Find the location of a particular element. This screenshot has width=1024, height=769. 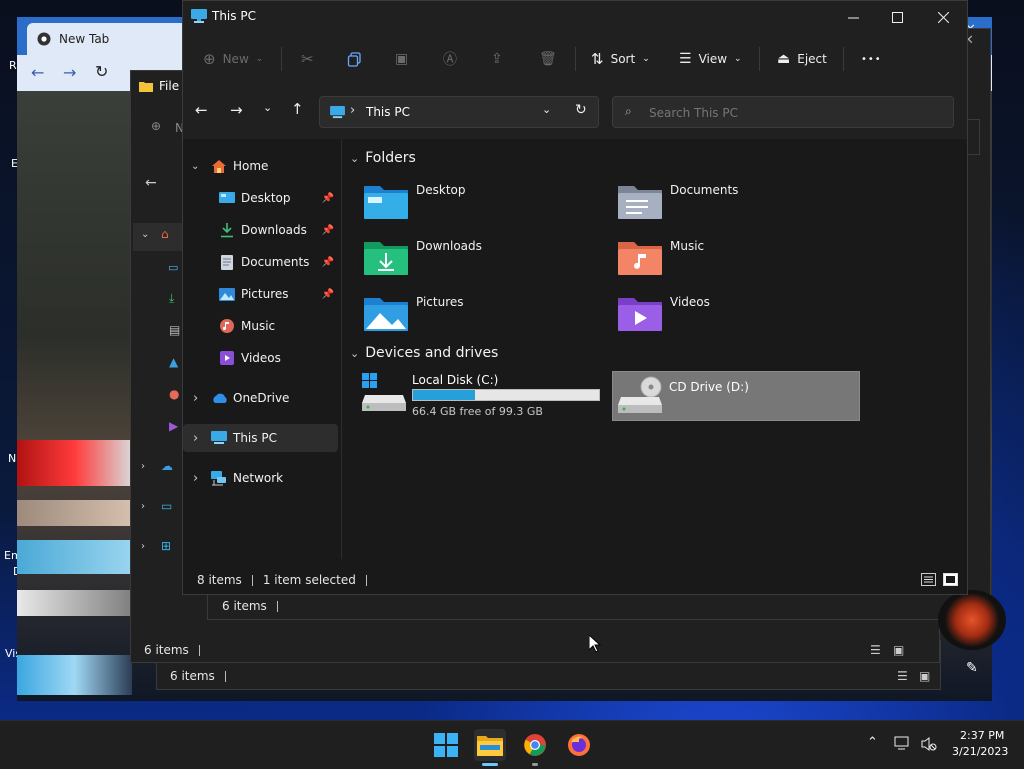

pen-icon: ✎ is located at coordinates (972, 668).